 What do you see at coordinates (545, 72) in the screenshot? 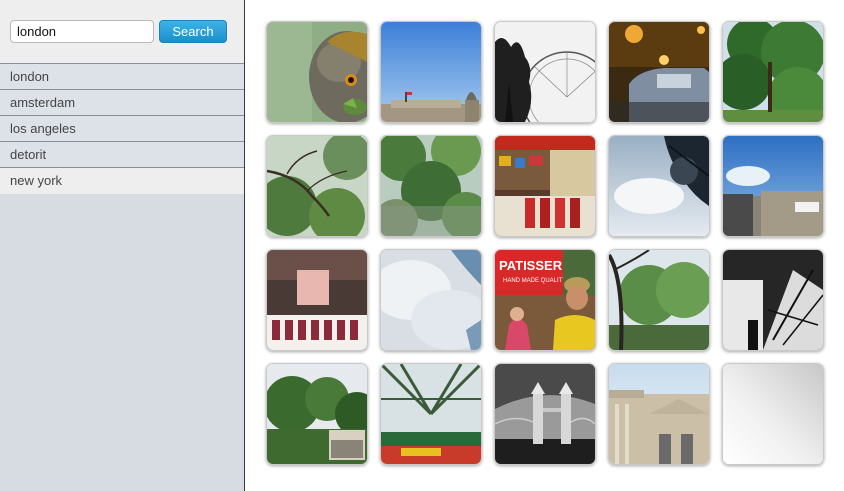
I see `photo-thumbnail-london-eye` at bounding box center [545, 72].